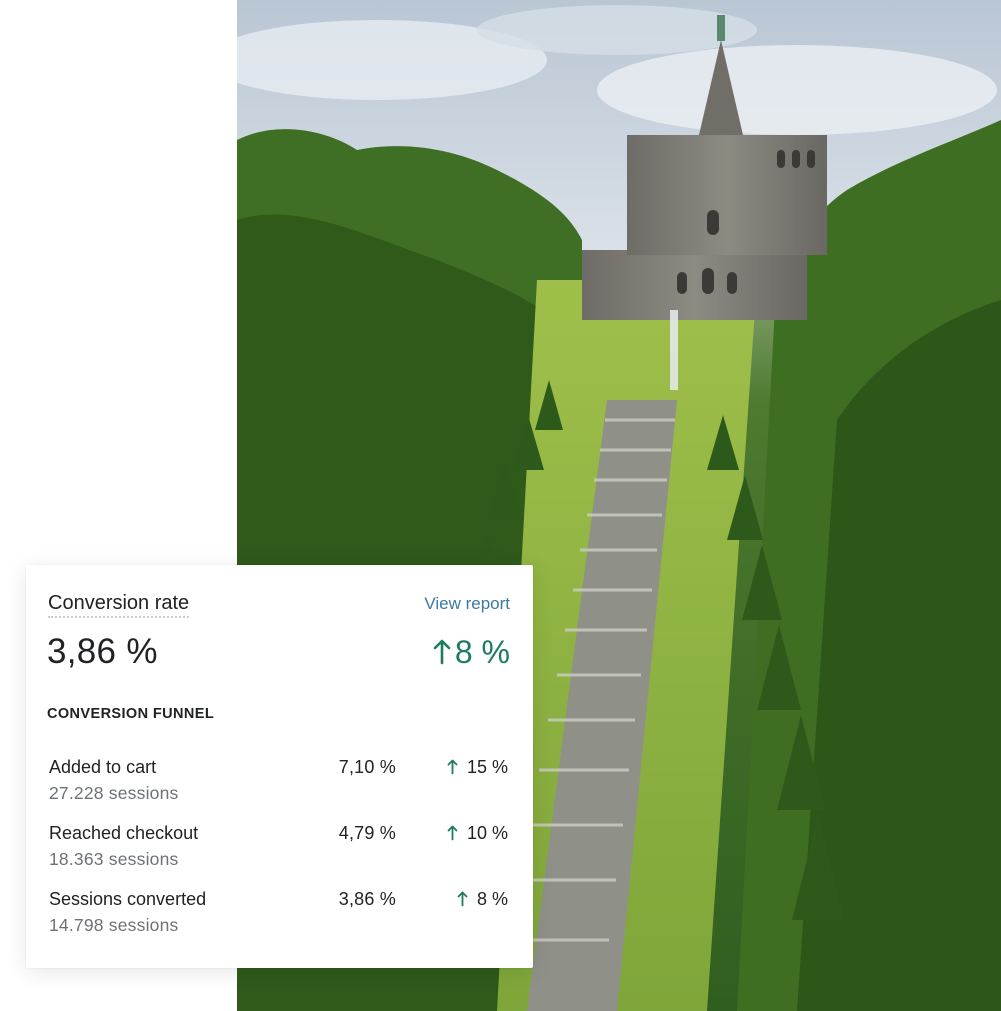  I want to click on funnel-row-change-value: 8 %, so click(492, 899).